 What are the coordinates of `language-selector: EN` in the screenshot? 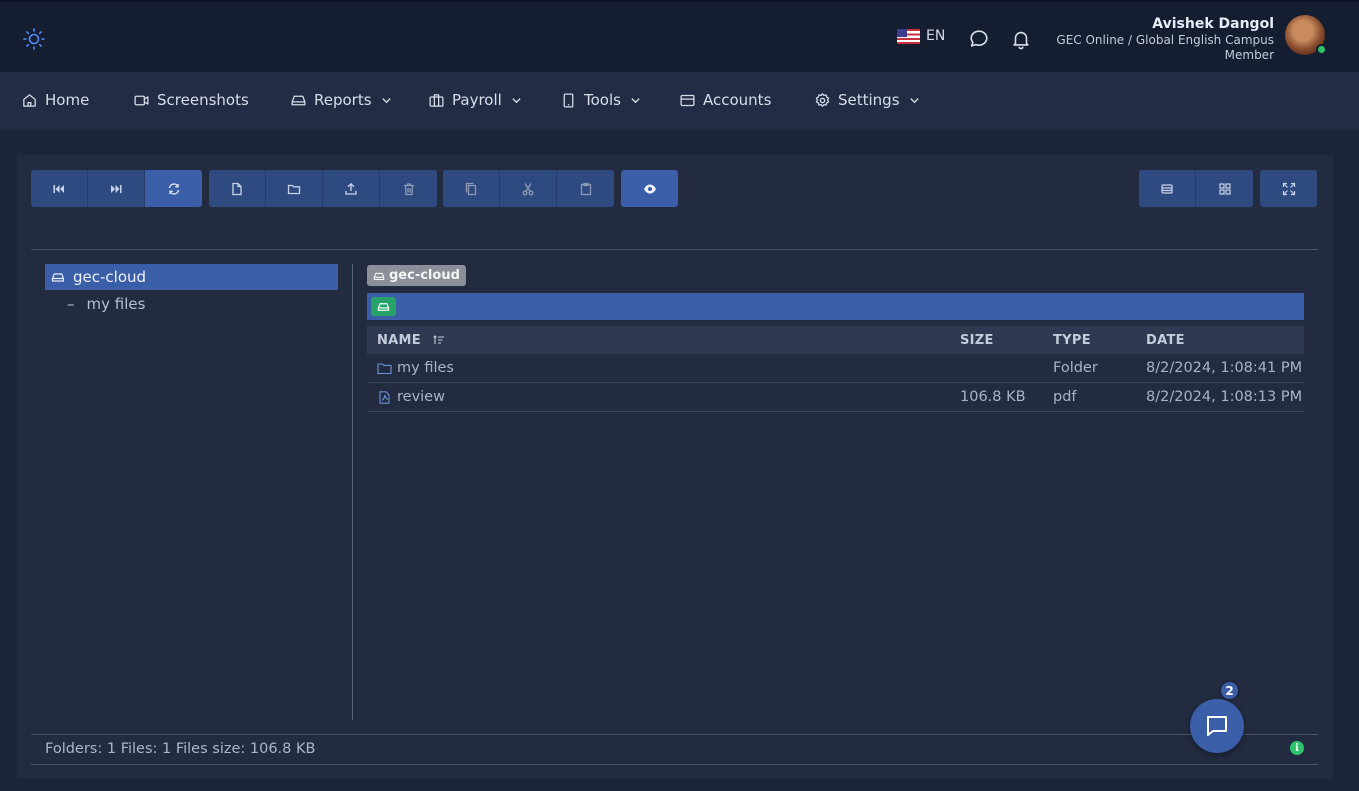 It's located at (921, 36).